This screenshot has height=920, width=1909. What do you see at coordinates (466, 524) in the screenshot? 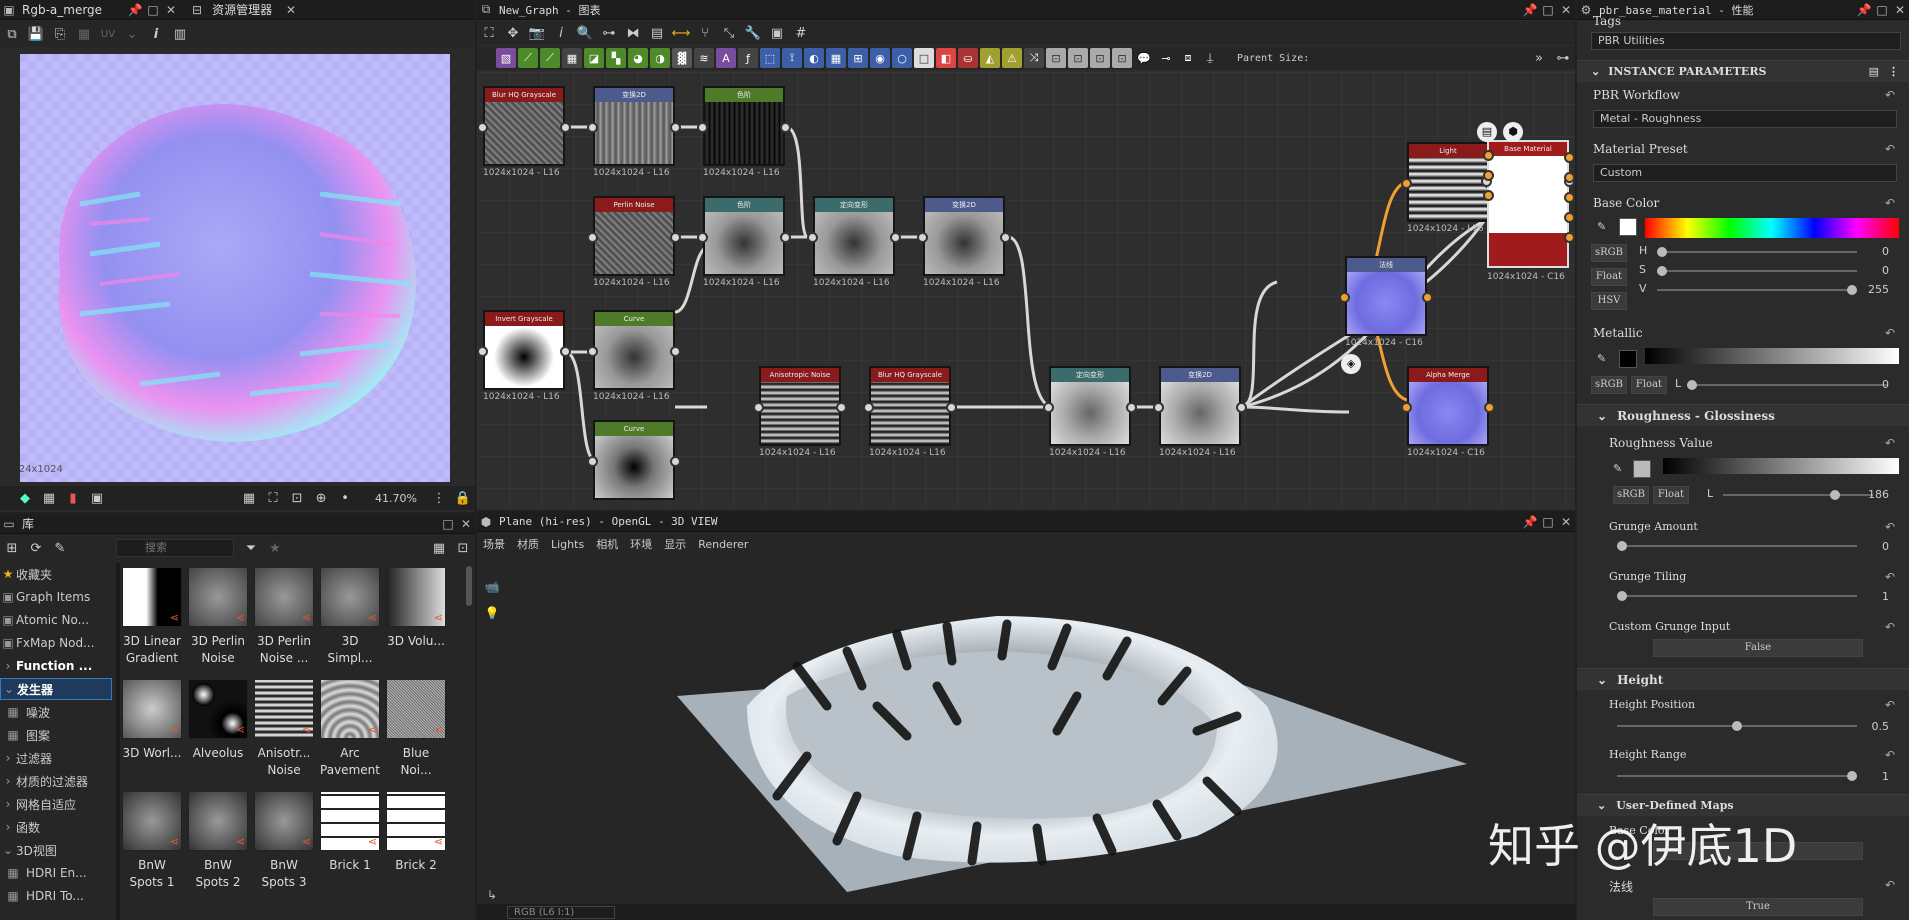
I see `close-library-icon: ✕` at bounding box center [466, 524].